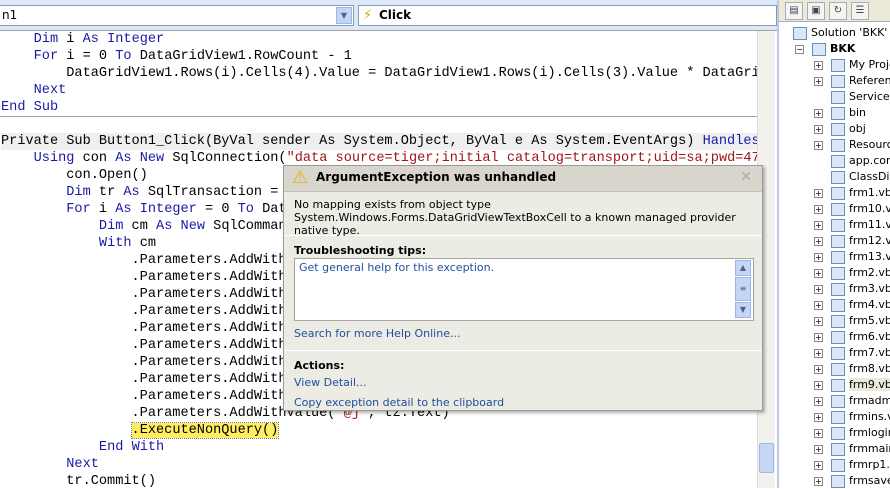 The width and height of the screenshot is (890, 489). Describe the element at coordinates (729, 141) in the screenshot. I see `keyword: Handles` at that location.